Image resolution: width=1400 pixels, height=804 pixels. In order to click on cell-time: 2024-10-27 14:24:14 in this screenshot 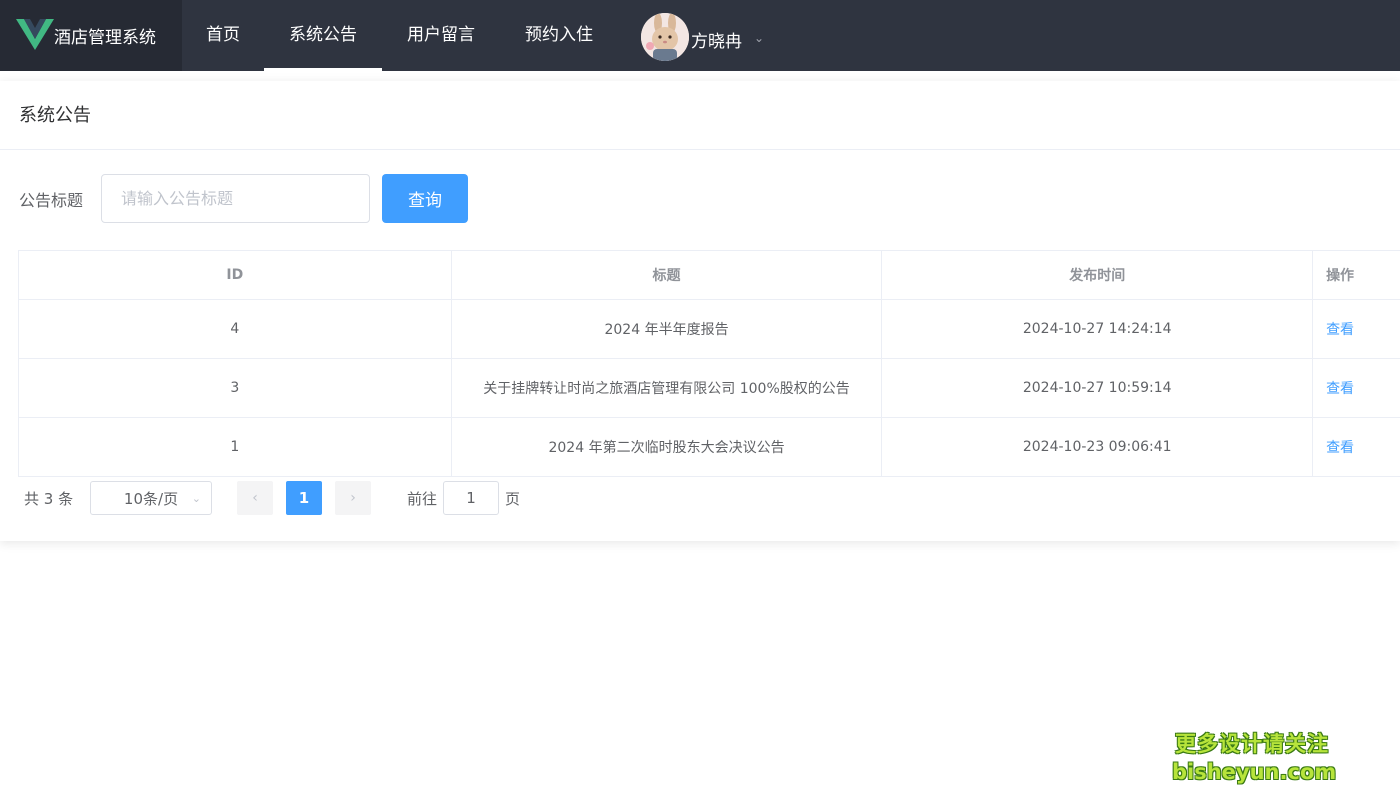, I will do `click(1098, 329)`.